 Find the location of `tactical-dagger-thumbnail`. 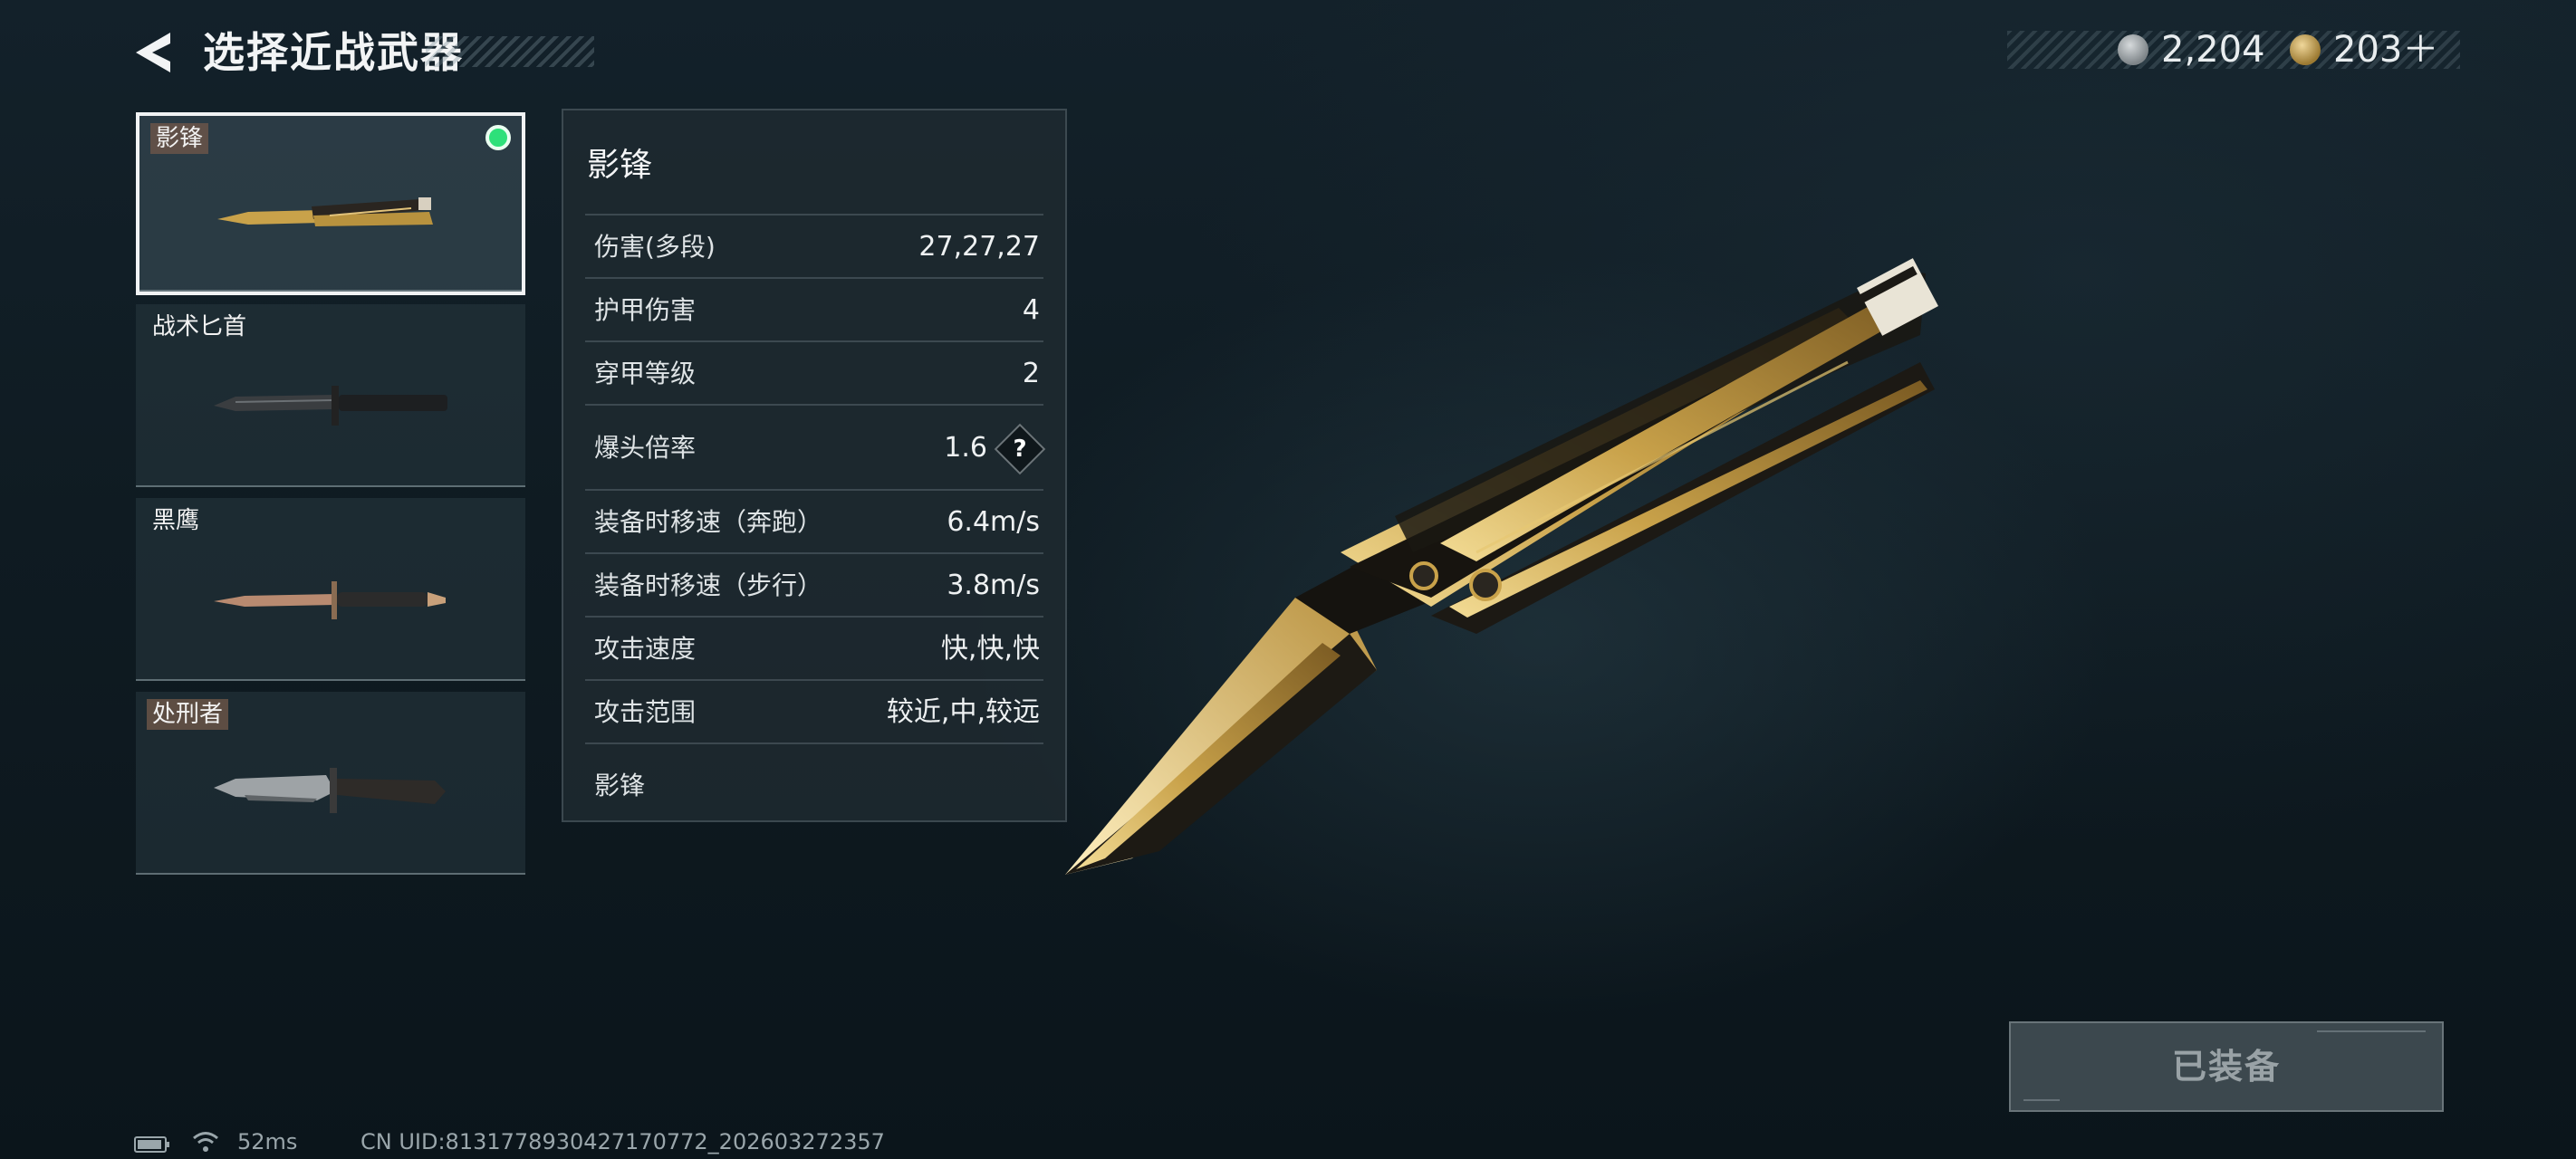

tactical-dagger-thumbnail is located at coordinates (330, 406).